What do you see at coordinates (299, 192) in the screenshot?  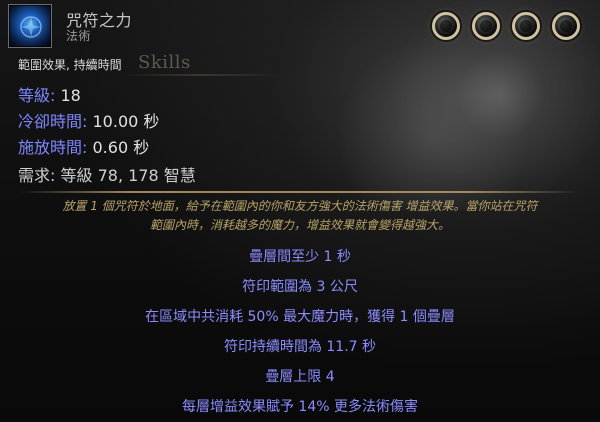 I see `tooltip-divider` at bounding box center [299, 192].